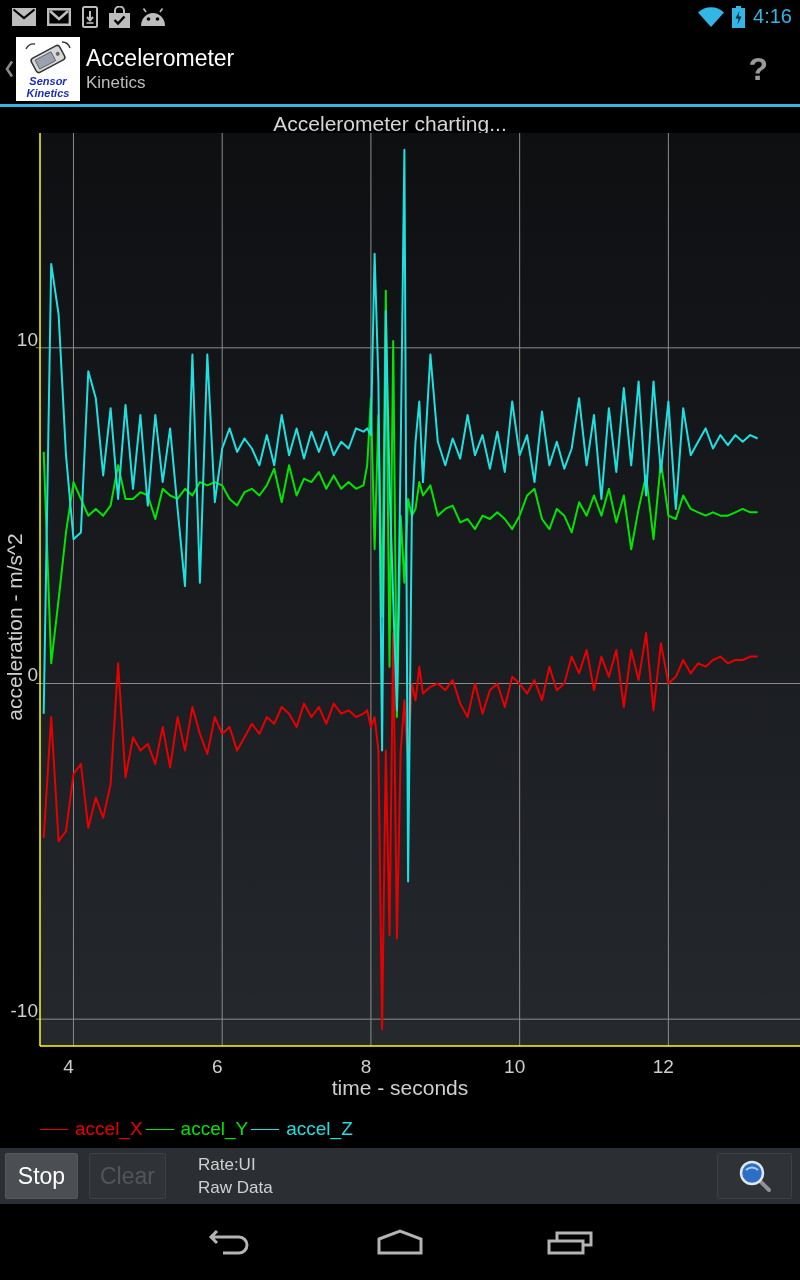 The height and width of the screenshot is (1280, 800). What do you see at coordinates (41, 1176) in the screenshot?
I see `toolbar-button: Stop` at bounding box center [41, 1176].